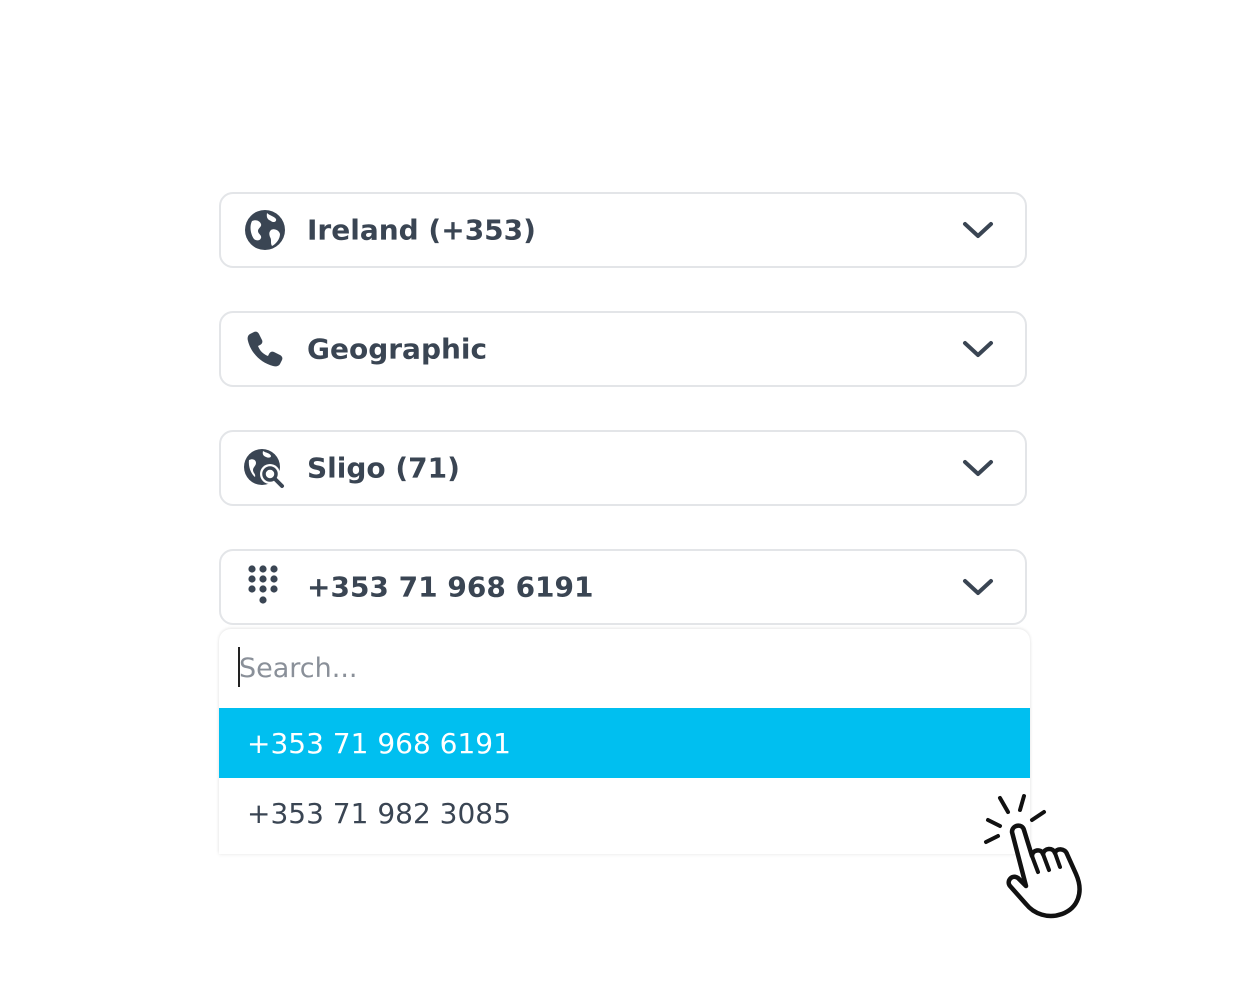 Image resolution: width=1250 pixels, height=1000 pixels. Describe the element at coordinates (421, 230) in the screenshot. I see `country-select-value: Ireland (+353)` at that location.